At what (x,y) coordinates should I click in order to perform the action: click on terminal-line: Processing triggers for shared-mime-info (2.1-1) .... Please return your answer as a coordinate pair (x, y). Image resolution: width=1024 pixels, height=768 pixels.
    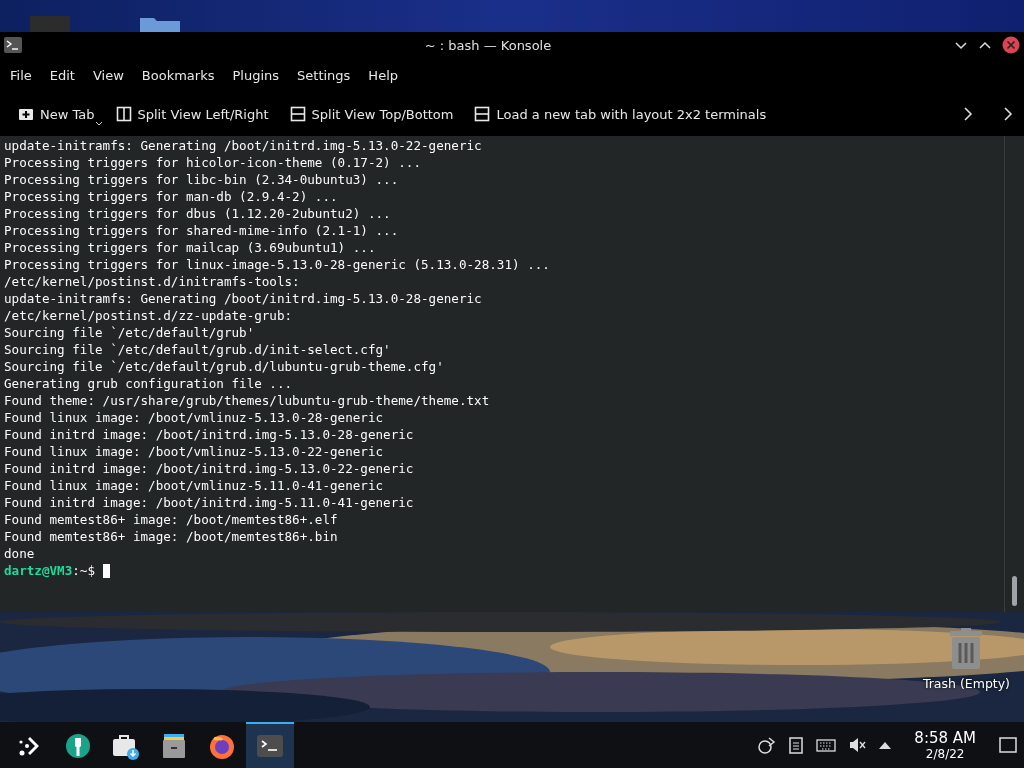
    Looking at the image, I should click on (202, 230).